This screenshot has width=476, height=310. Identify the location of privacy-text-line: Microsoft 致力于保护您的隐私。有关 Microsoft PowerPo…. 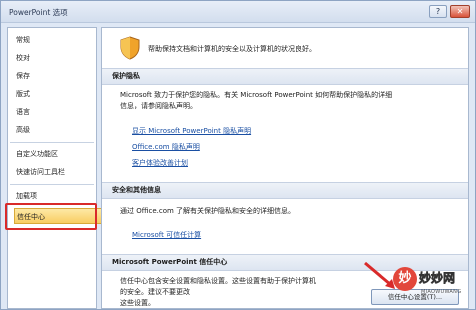
(256, 95).